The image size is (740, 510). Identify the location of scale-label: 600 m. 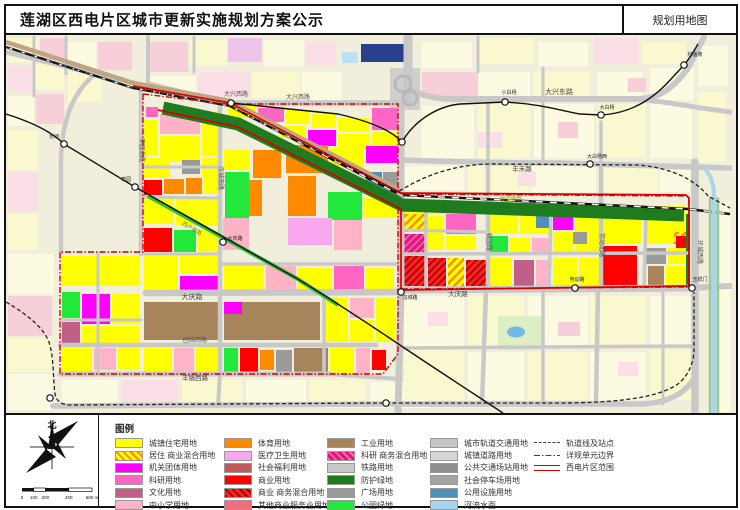
(92, 497).